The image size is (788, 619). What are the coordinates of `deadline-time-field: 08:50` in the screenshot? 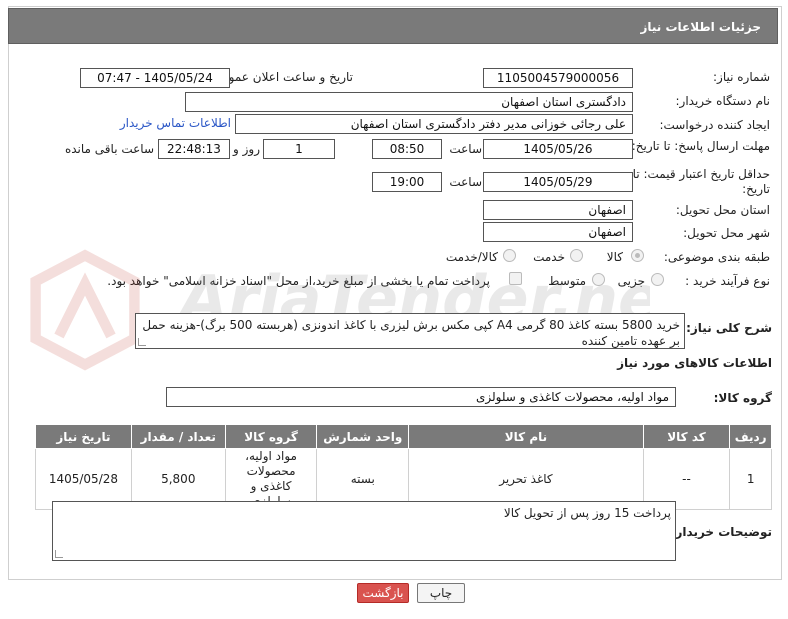 It's located at (407, 149).